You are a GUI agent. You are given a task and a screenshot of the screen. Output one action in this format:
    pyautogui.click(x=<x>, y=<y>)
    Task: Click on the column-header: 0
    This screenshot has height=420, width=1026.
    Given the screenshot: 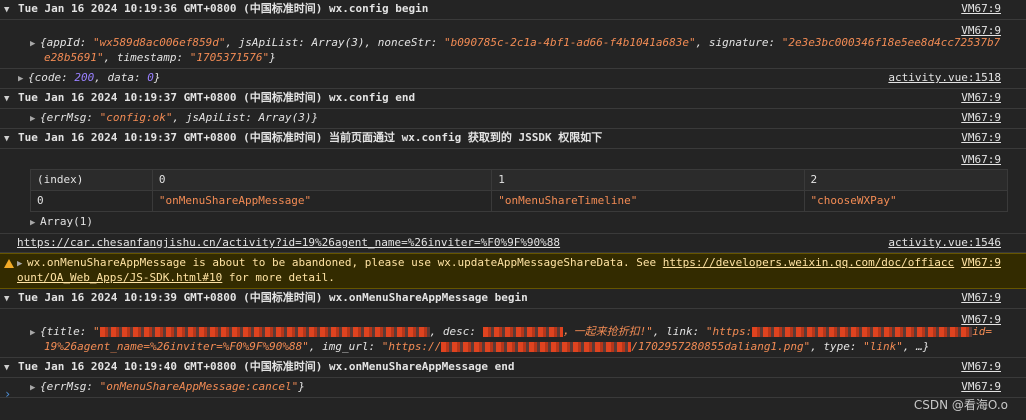 What is the action you would take?
    pyautogui.click(x=322, y=180)
    